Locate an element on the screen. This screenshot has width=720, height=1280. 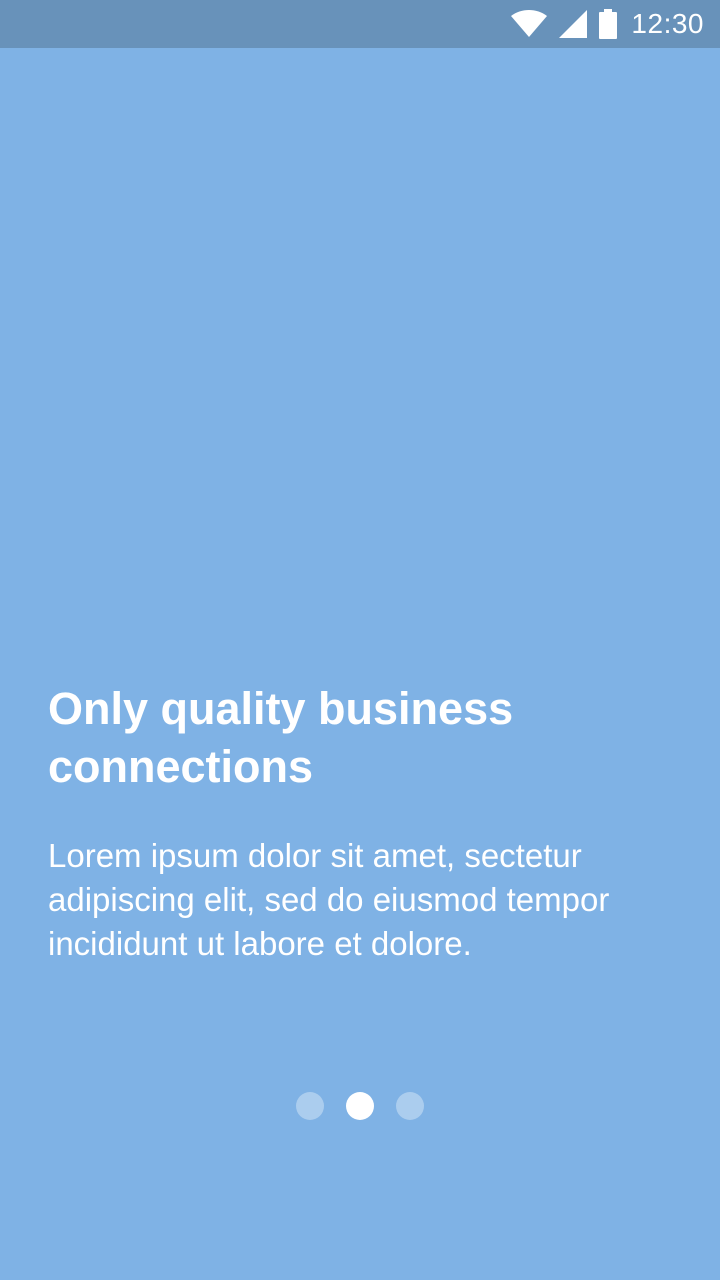
status-icons: 12:30 is located at coordinates (607, 24).